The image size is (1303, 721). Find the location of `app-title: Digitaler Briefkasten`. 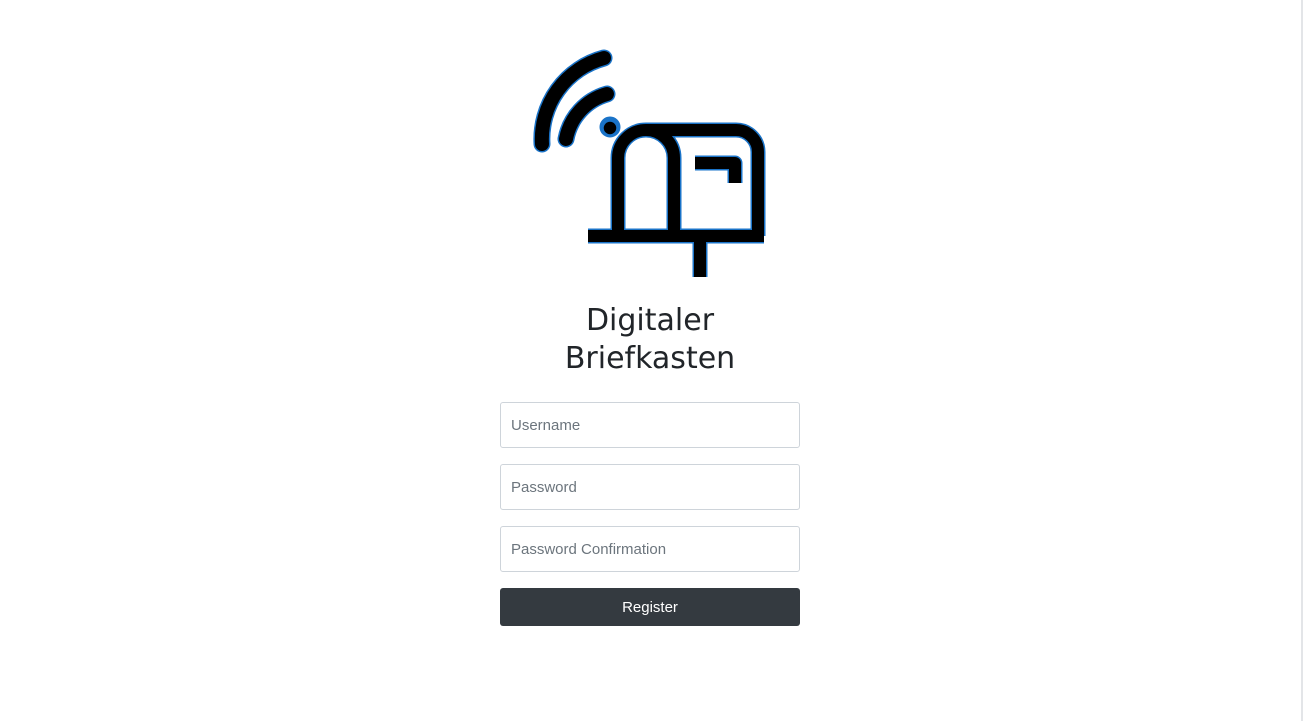

app-title: Digitaler Briefkasten is located at coordinates (650, 340).